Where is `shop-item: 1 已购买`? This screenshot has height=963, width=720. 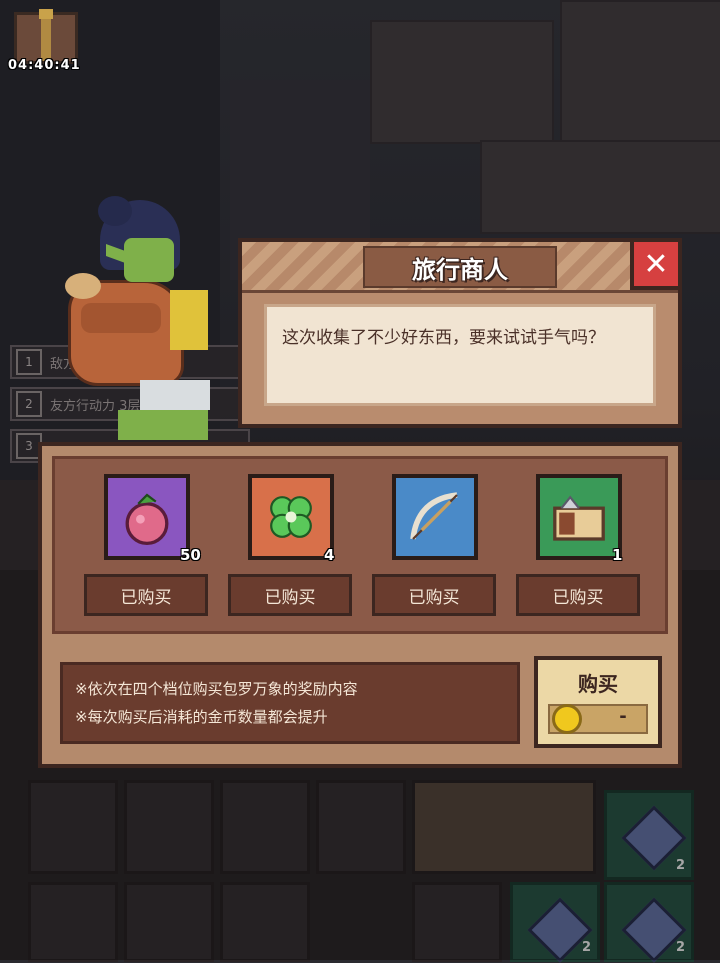 shop-item: 1 已购买 is located at coordinates (578, 549).